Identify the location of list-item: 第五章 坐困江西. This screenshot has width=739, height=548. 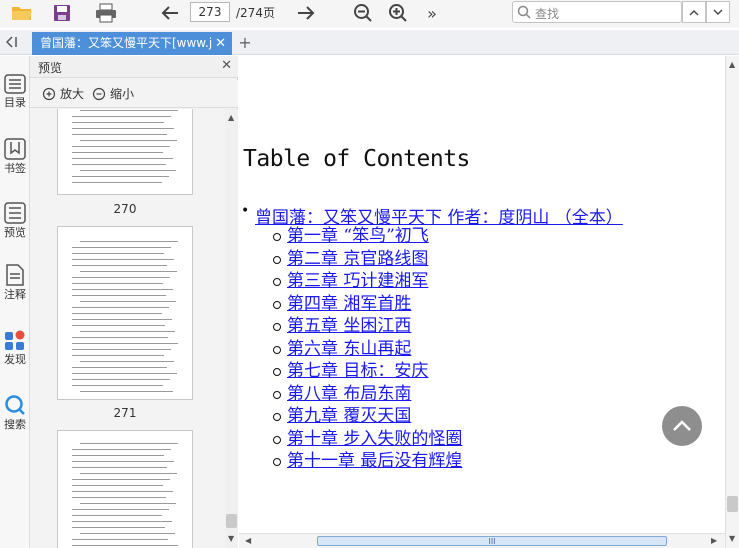
(367, 326).